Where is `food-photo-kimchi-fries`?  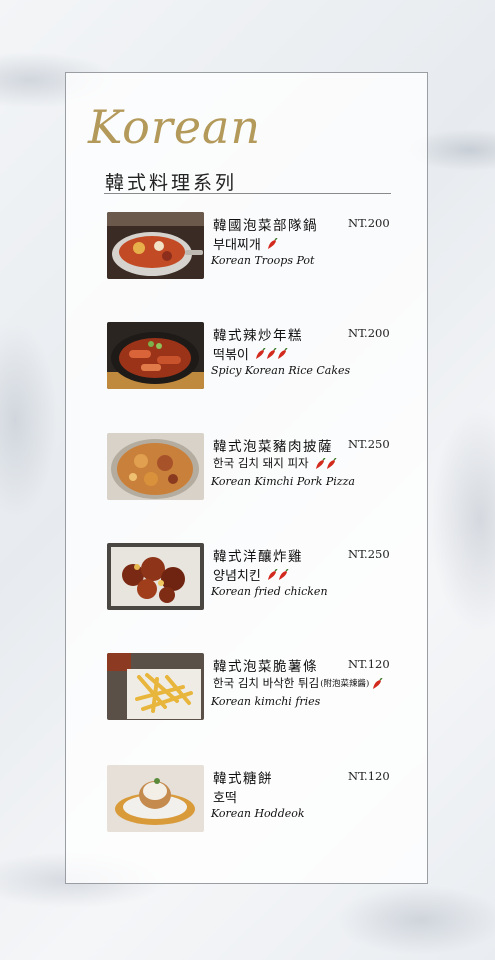 food-photo-kimchi-fries is located at coordinates (155, 686).